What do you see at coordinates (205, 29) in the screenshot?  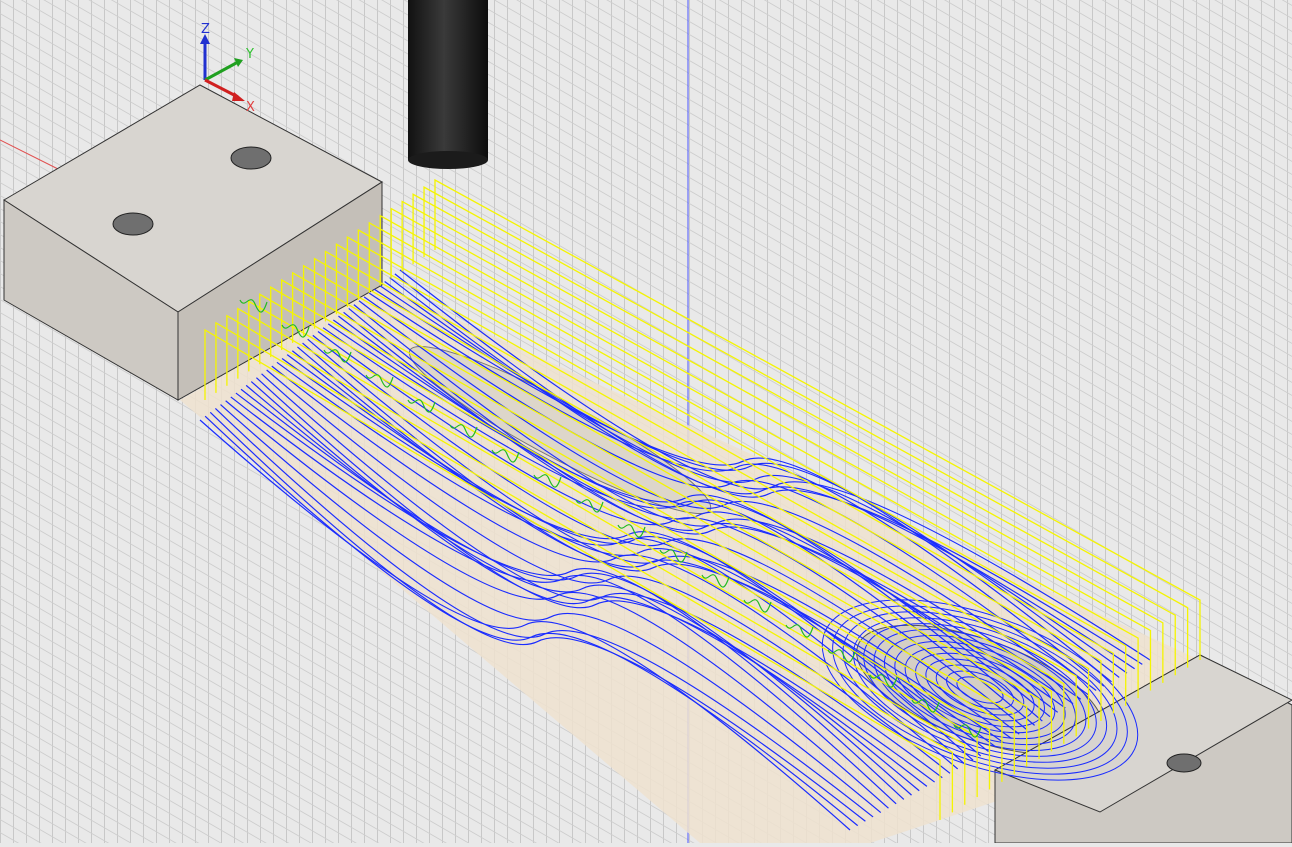 I see `z-axis-label: Z` at bounding box center [205, 29].